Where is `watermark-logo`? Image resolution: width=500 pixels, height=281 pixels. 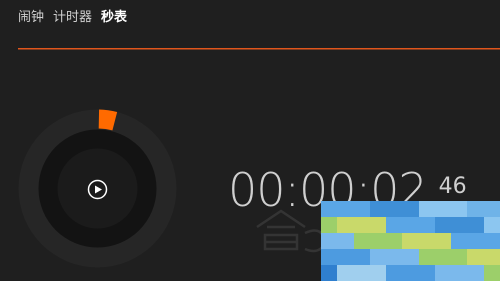
watermark-logo is located at coordinates (291, 231).